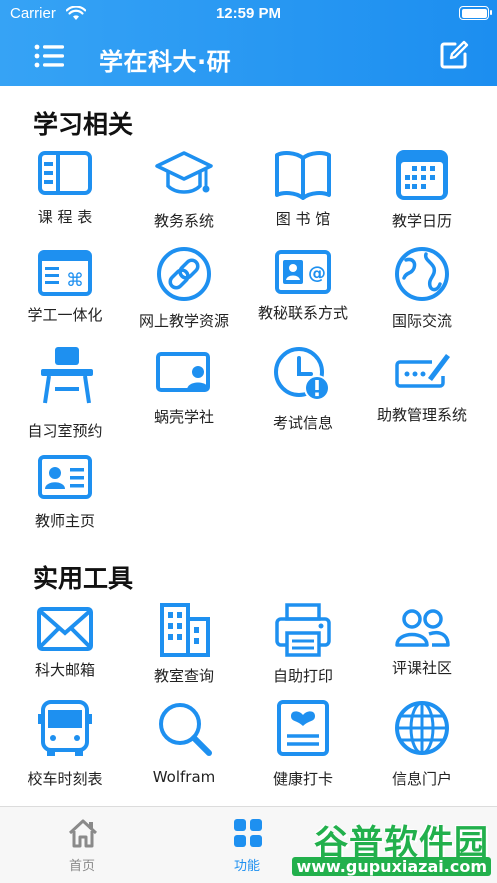 This screenshot has height=883, width=497. I want to click on menu-item-label: Wolfram, so click(184, 777).